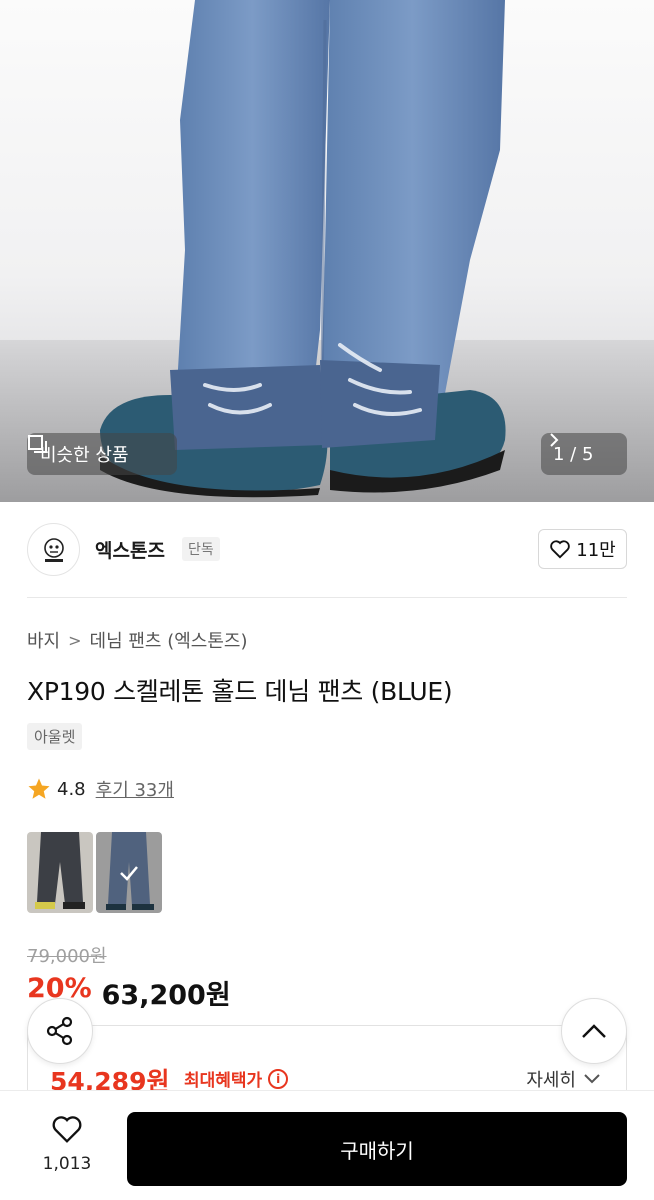 This screenshot has height=1200, width=654. Describe the element at coordinates (37, 444) in the screenshot. I see `similar-icon` at that location.